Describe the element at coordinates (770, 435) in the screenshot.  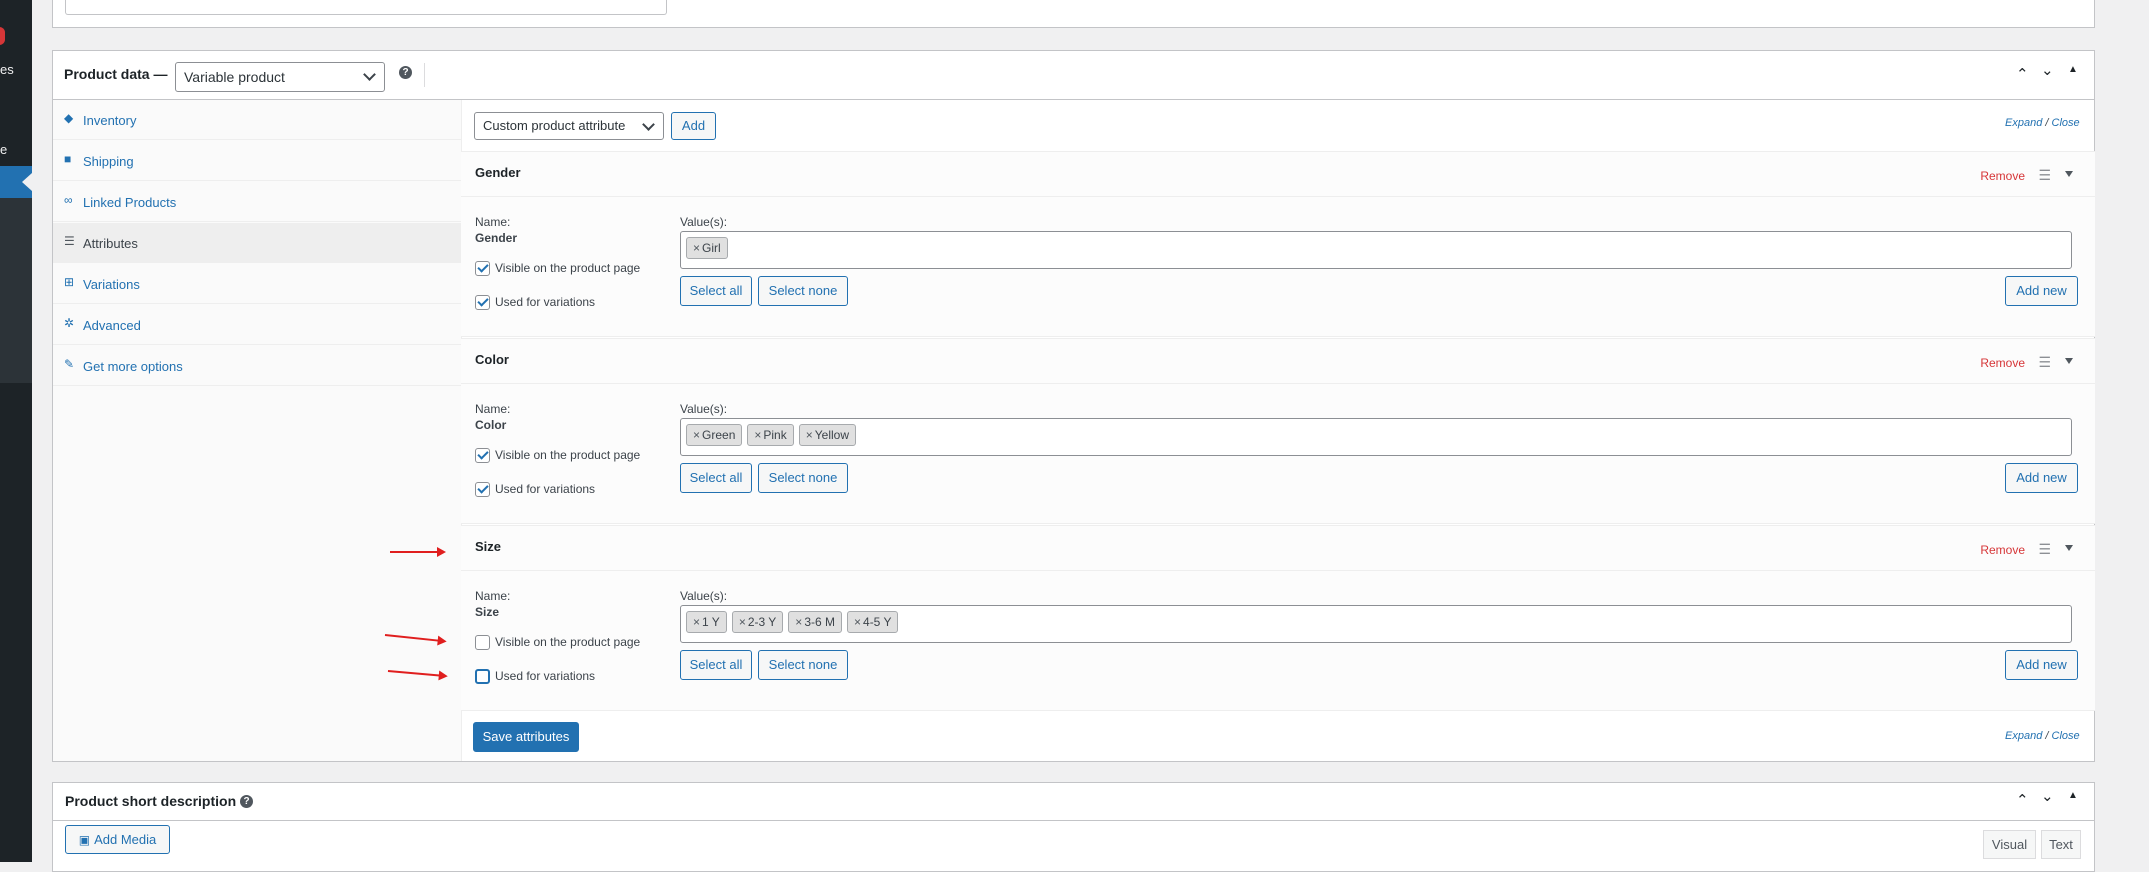
I see `value-chip: × Pink` at that location.